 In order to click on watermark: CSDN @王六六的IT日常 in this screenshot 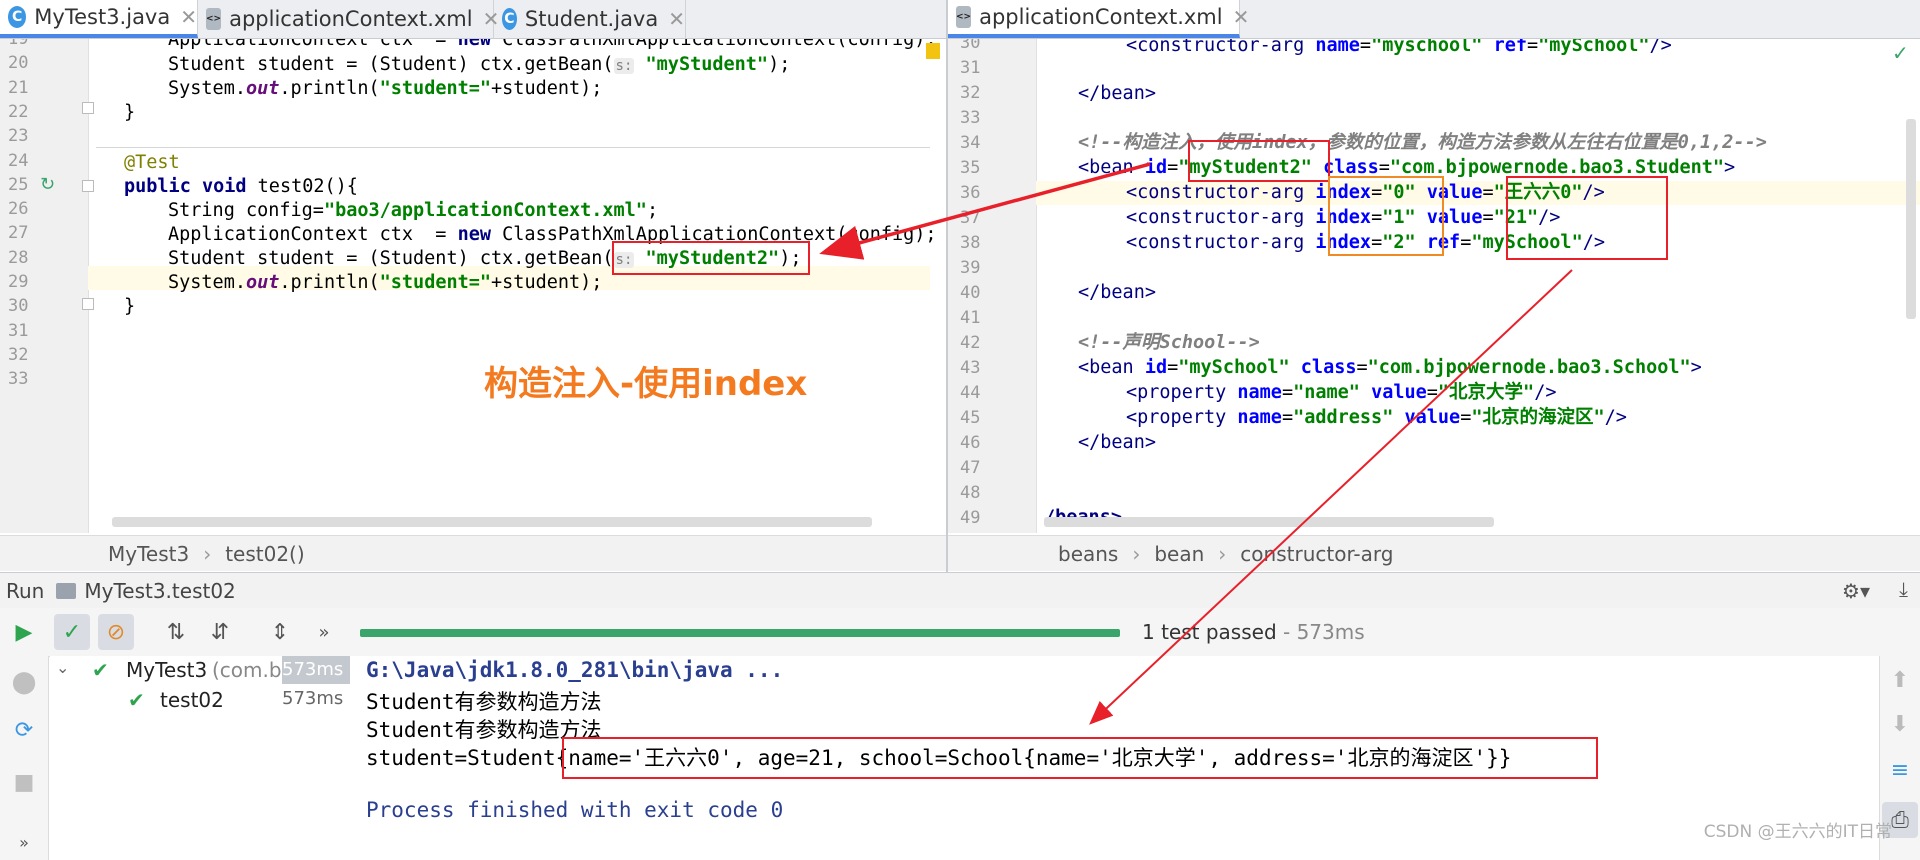, I will do `click(1797, 832)`.